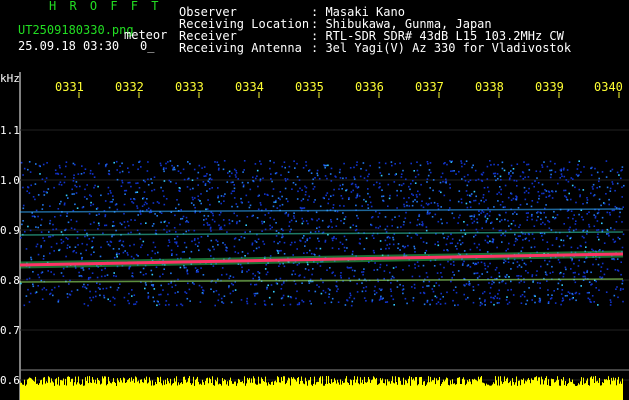 The width and height of the screenshot is (629, 400). What do you see at coordinates (10, 180) in the screenshot?
I see `y-tick-1-0: 1.0` at bounding box center [10, 180].